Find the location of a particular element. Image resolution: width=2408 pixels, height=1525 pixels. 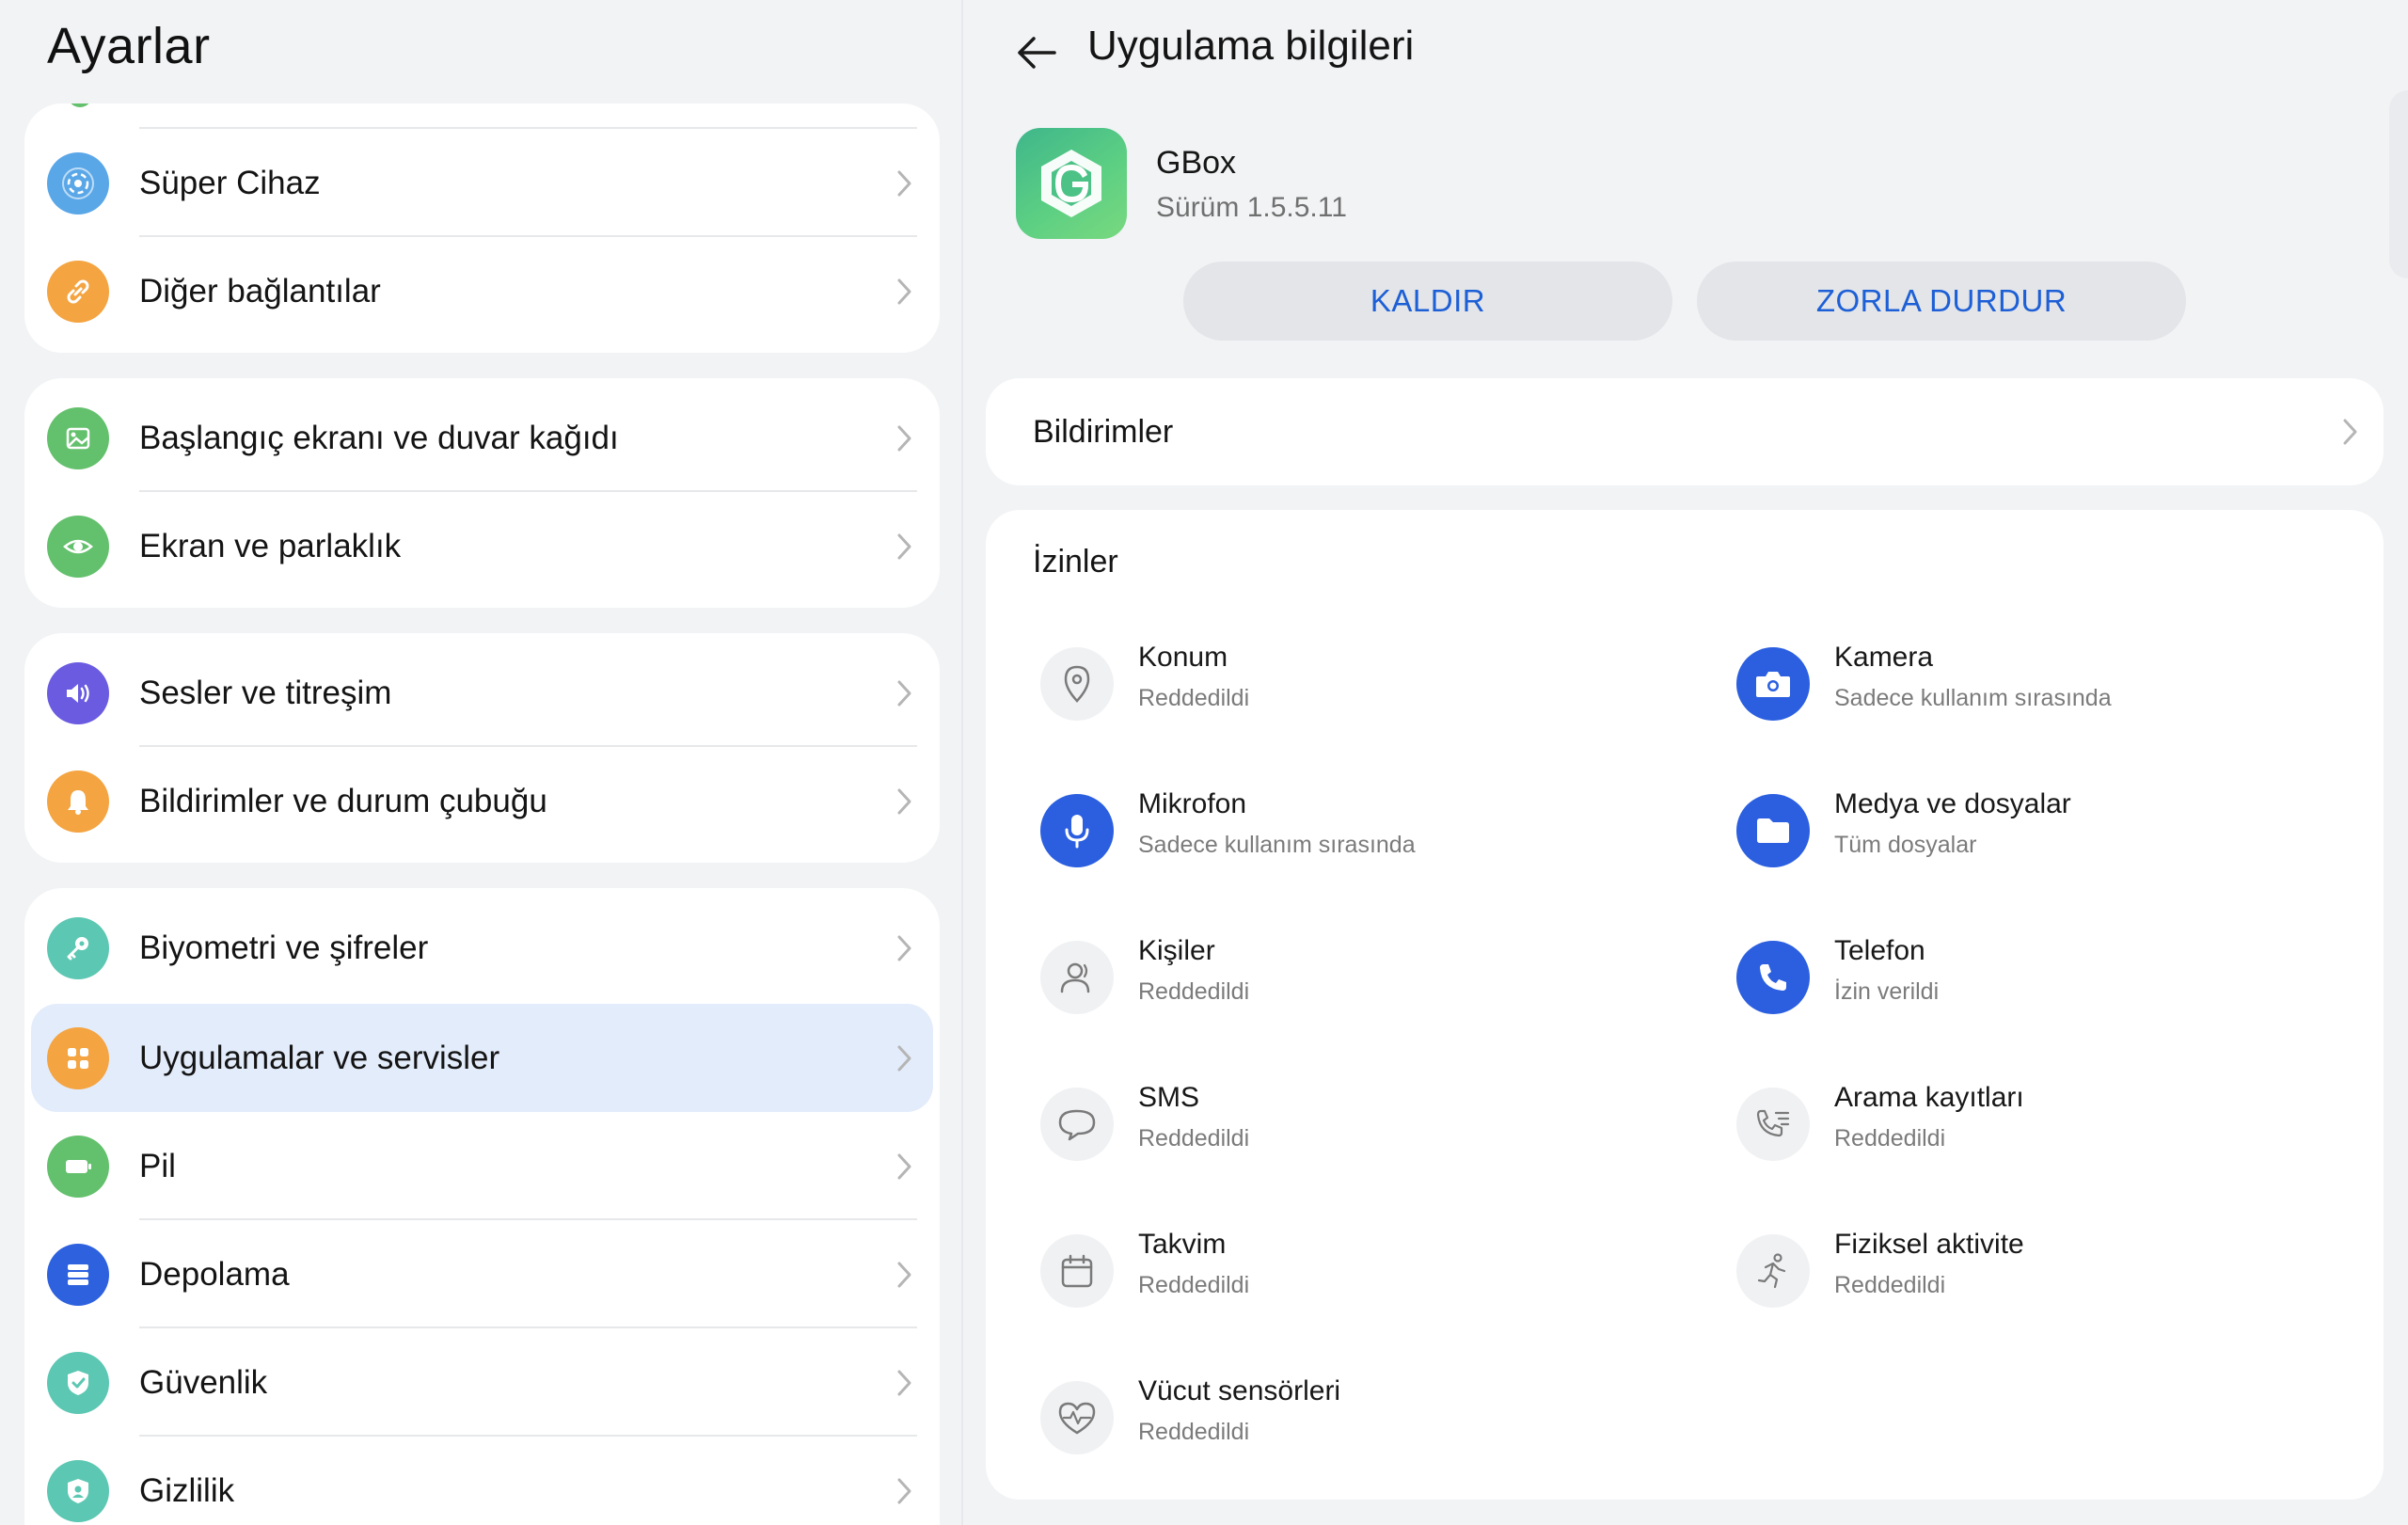

back-button is located at coordinates (1036, 52).